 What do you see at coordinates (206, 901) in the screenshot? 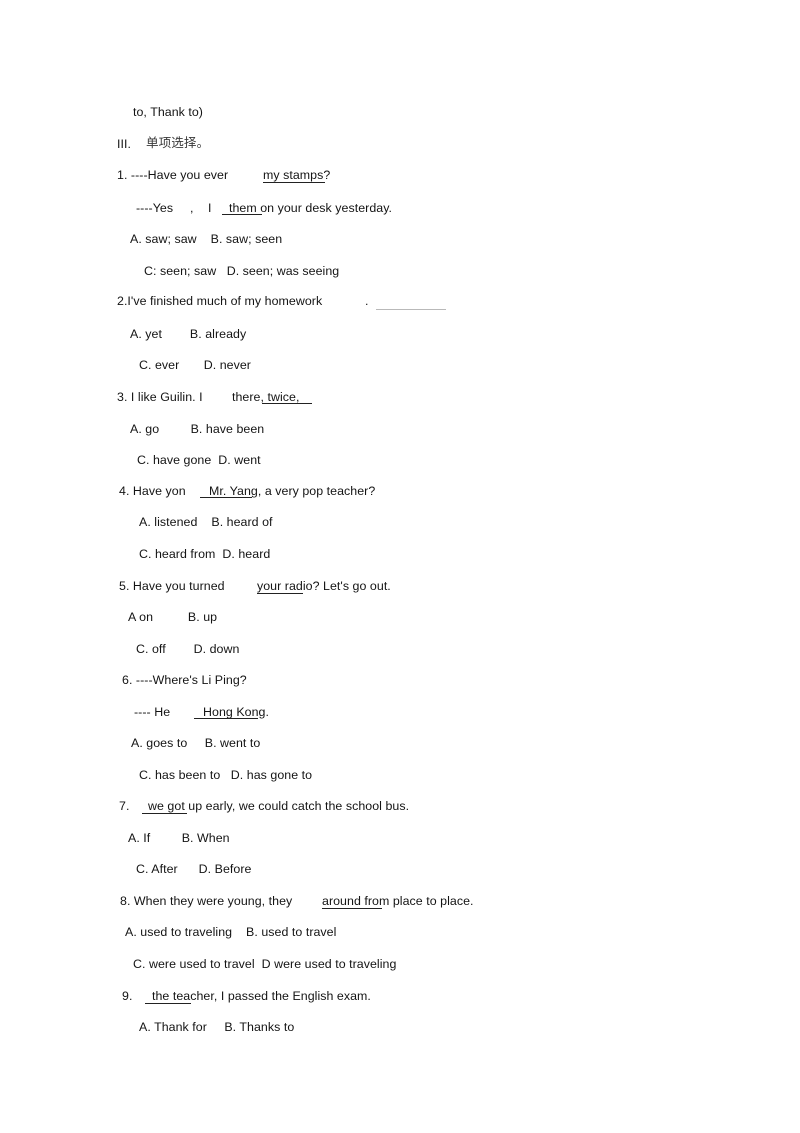
I see `question-8-stem: 8. When they were young, they` at bounding box center [206, 901].